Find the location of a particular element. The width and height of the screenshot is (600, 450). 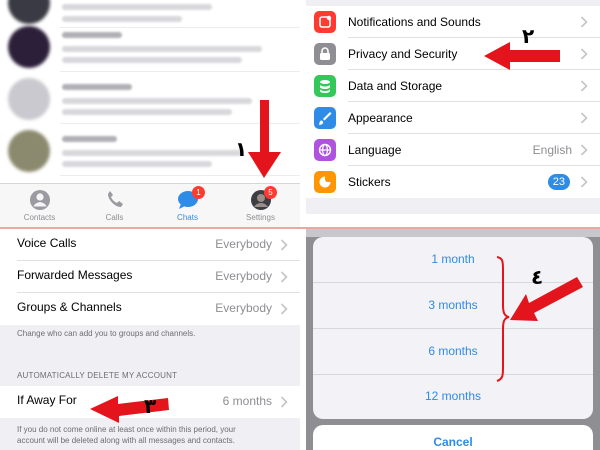

tab-label: Contacts is located at coordinates (39, 217).